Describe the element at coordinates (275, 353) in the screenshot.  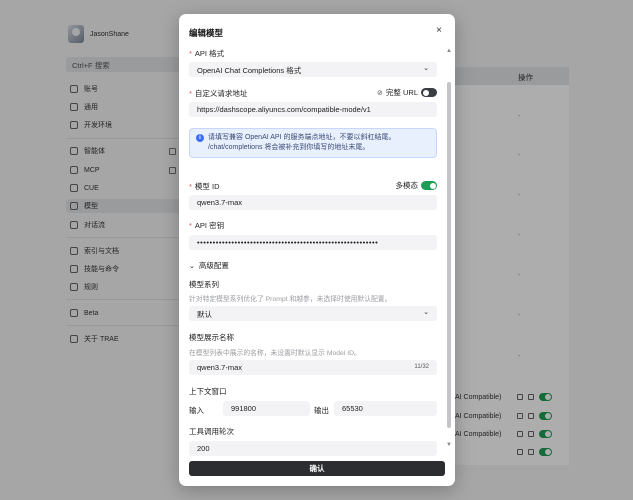
I see `display-name-desc: 在模型列表中展示的名称，未设置时默认显示 Model ID。` at that location.